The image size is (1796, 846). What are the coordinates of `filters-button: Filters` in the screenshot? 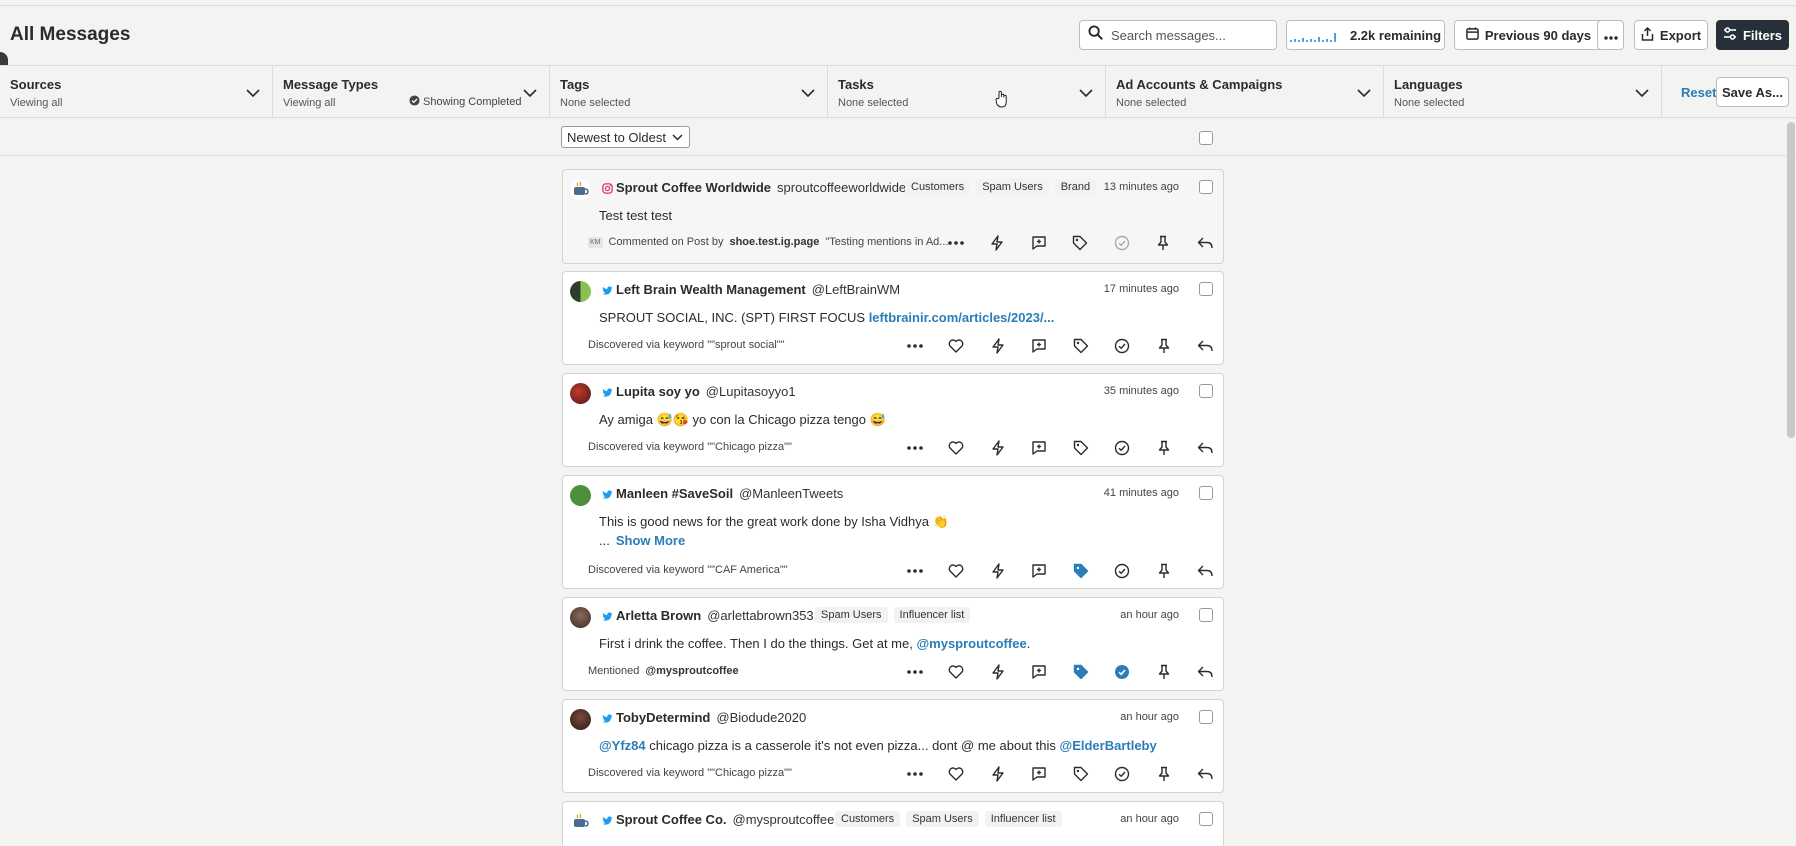 It's located at (1752, 35).